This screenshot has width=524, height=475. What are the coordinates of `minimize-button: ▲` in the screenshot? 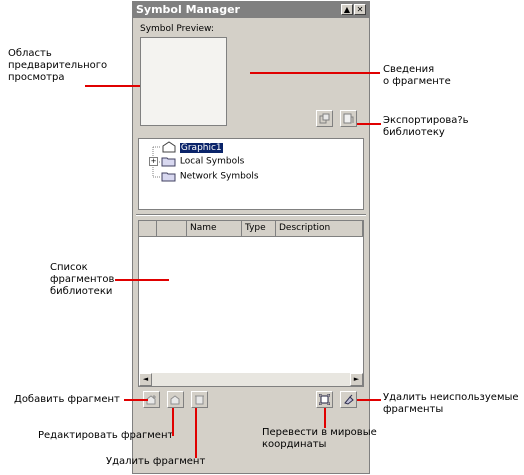 It's located at (347, 9).